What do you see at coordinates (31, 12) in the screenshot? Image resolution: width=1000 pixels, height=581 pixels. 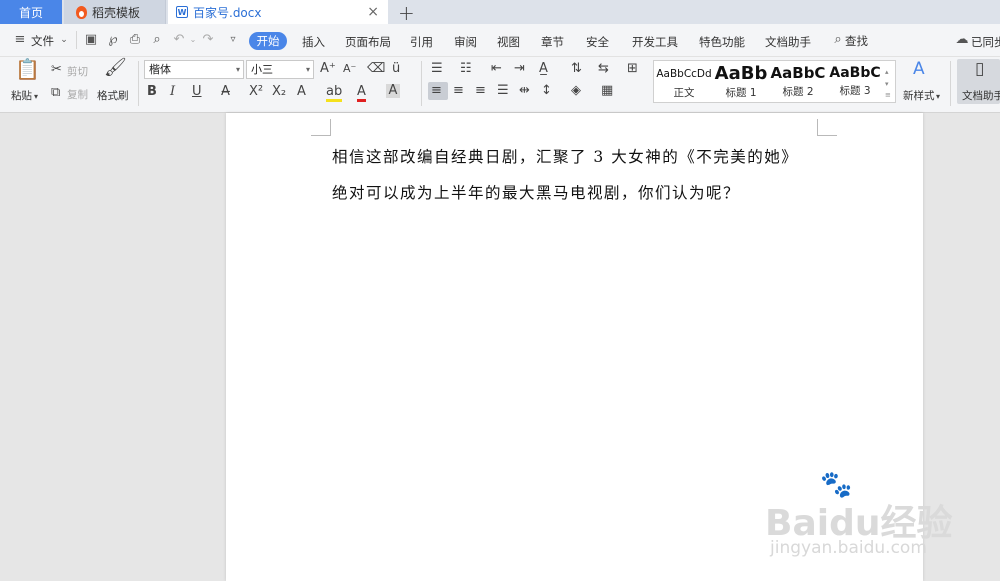 I see `tab-home: 首页` at bounding box center [31, 12].